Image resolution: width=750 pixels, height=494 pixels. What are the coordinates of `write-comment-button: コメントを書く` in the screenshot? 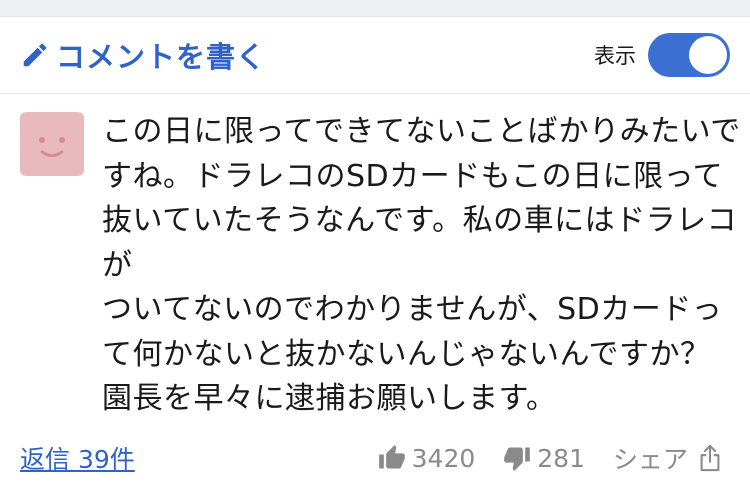 It's located at (143, 55).